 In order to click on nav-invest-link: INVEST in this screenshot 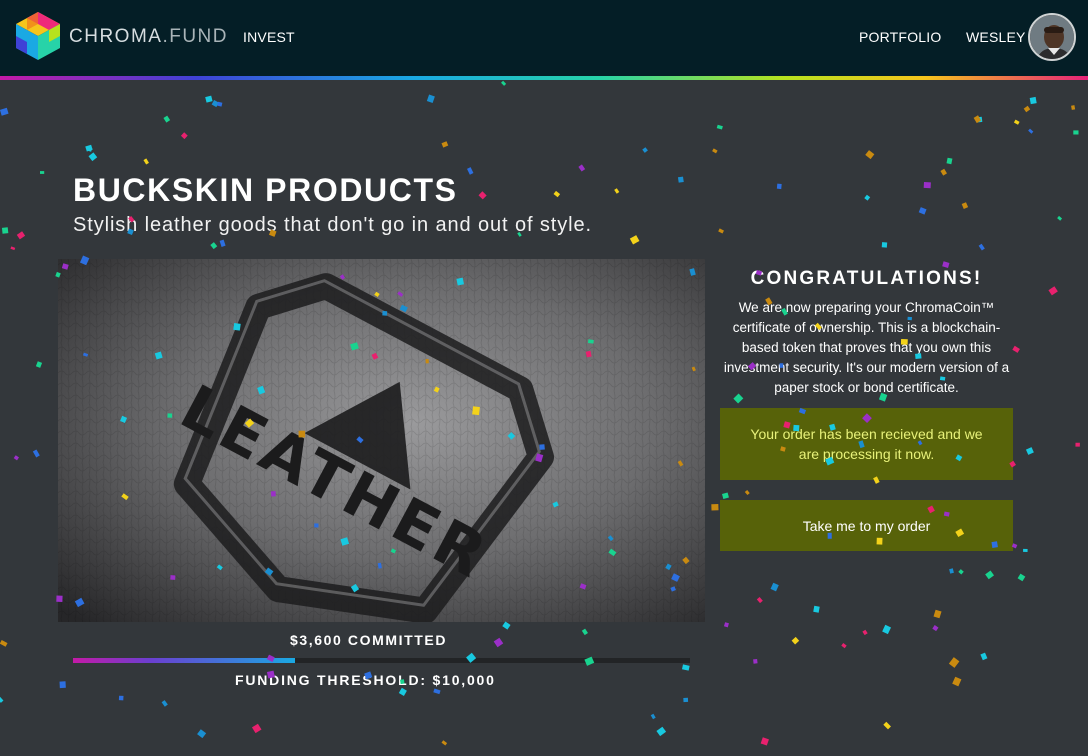, I will do `click(269, 37)`.